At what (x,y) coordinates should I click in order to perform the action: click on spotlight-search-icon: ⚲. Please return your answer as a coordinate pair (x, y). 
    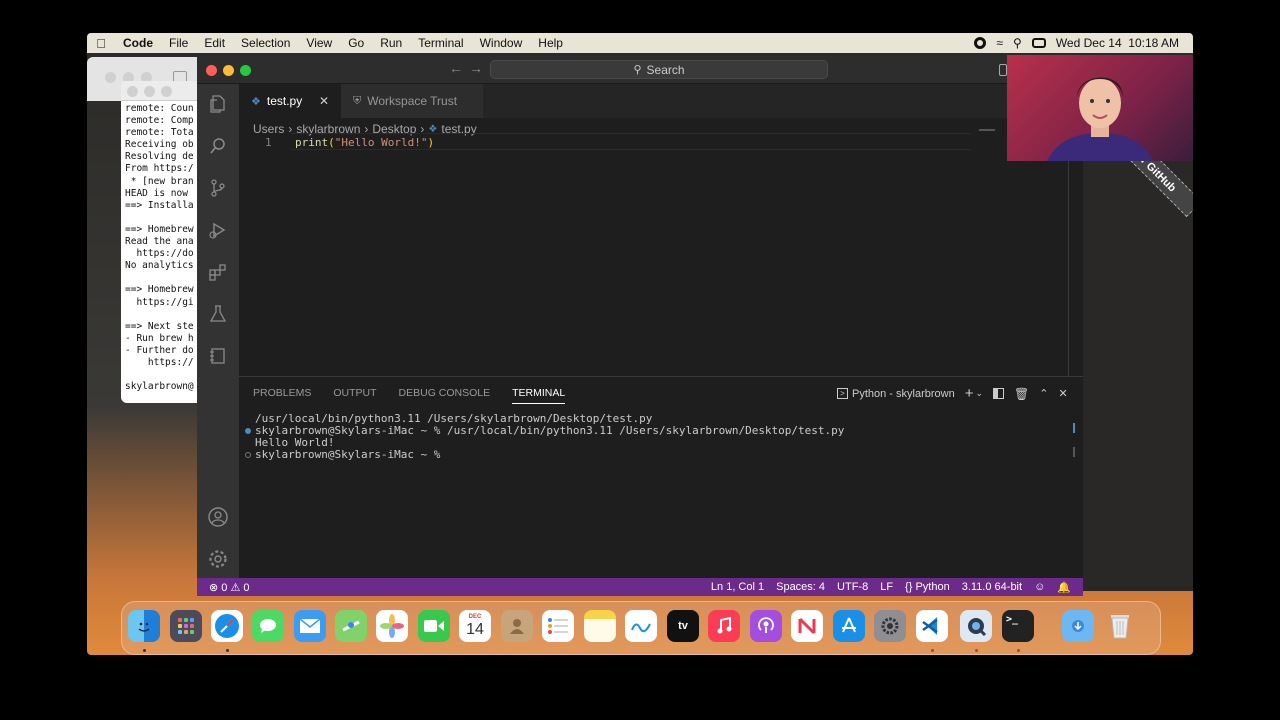
    Looking at the image, I should click on (1017, 43).